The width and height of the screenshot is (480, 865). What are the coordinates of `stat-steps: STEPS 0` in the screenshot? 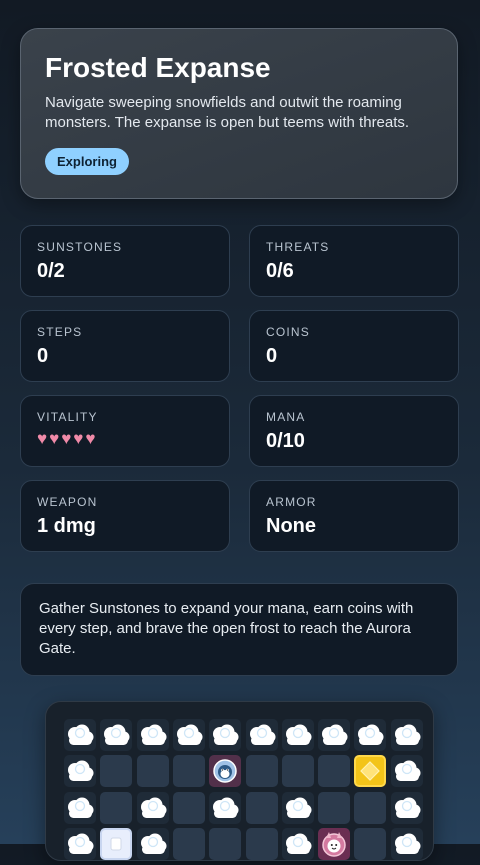 It's located at (125, 346).